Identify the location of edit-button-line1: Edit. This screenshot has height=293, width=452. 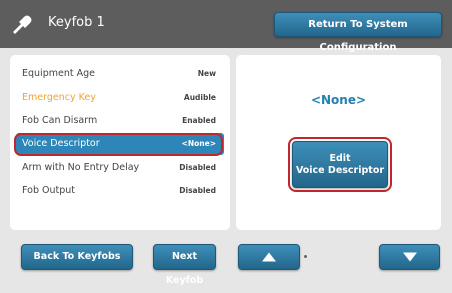
(340, 158).